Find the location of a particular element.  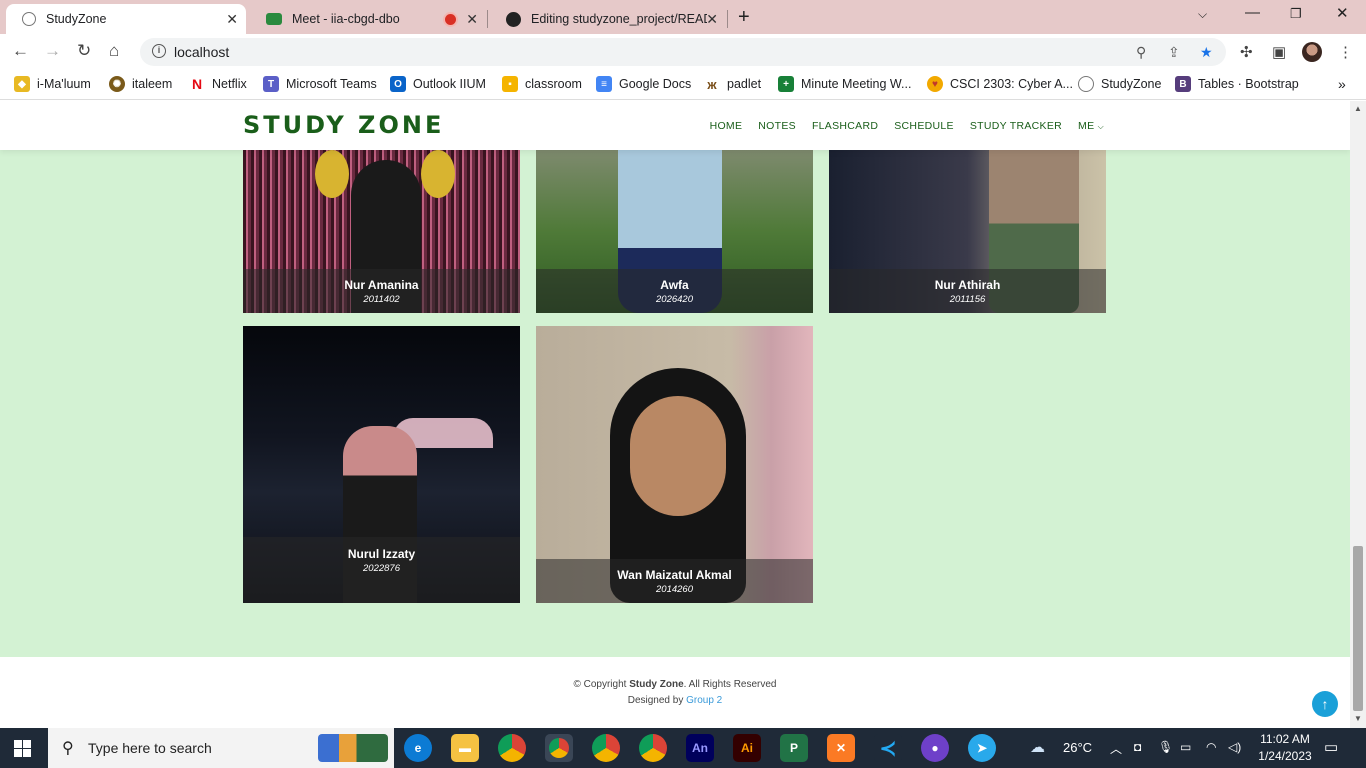

emoji-heart-eyes-icon: ♥ is located at coordinates (935, 84).